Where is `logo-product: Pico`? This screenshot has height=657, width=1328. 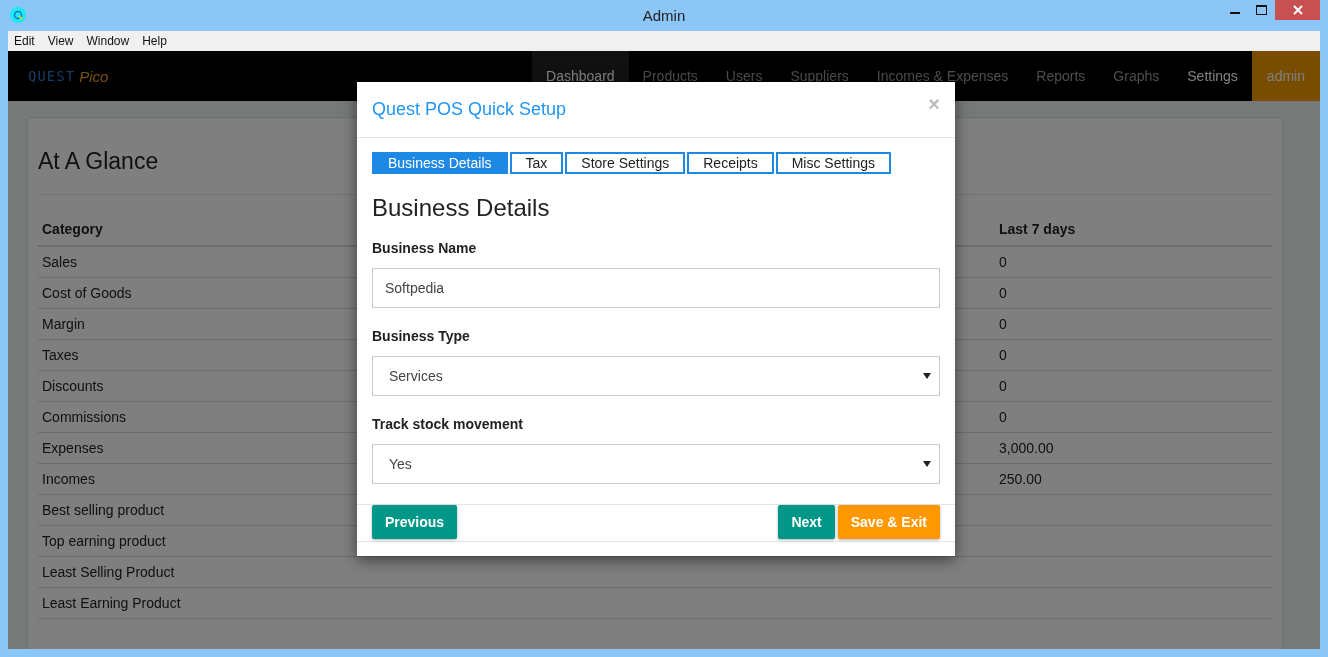 logo-product: Pico is located at coordinates (94, 76).